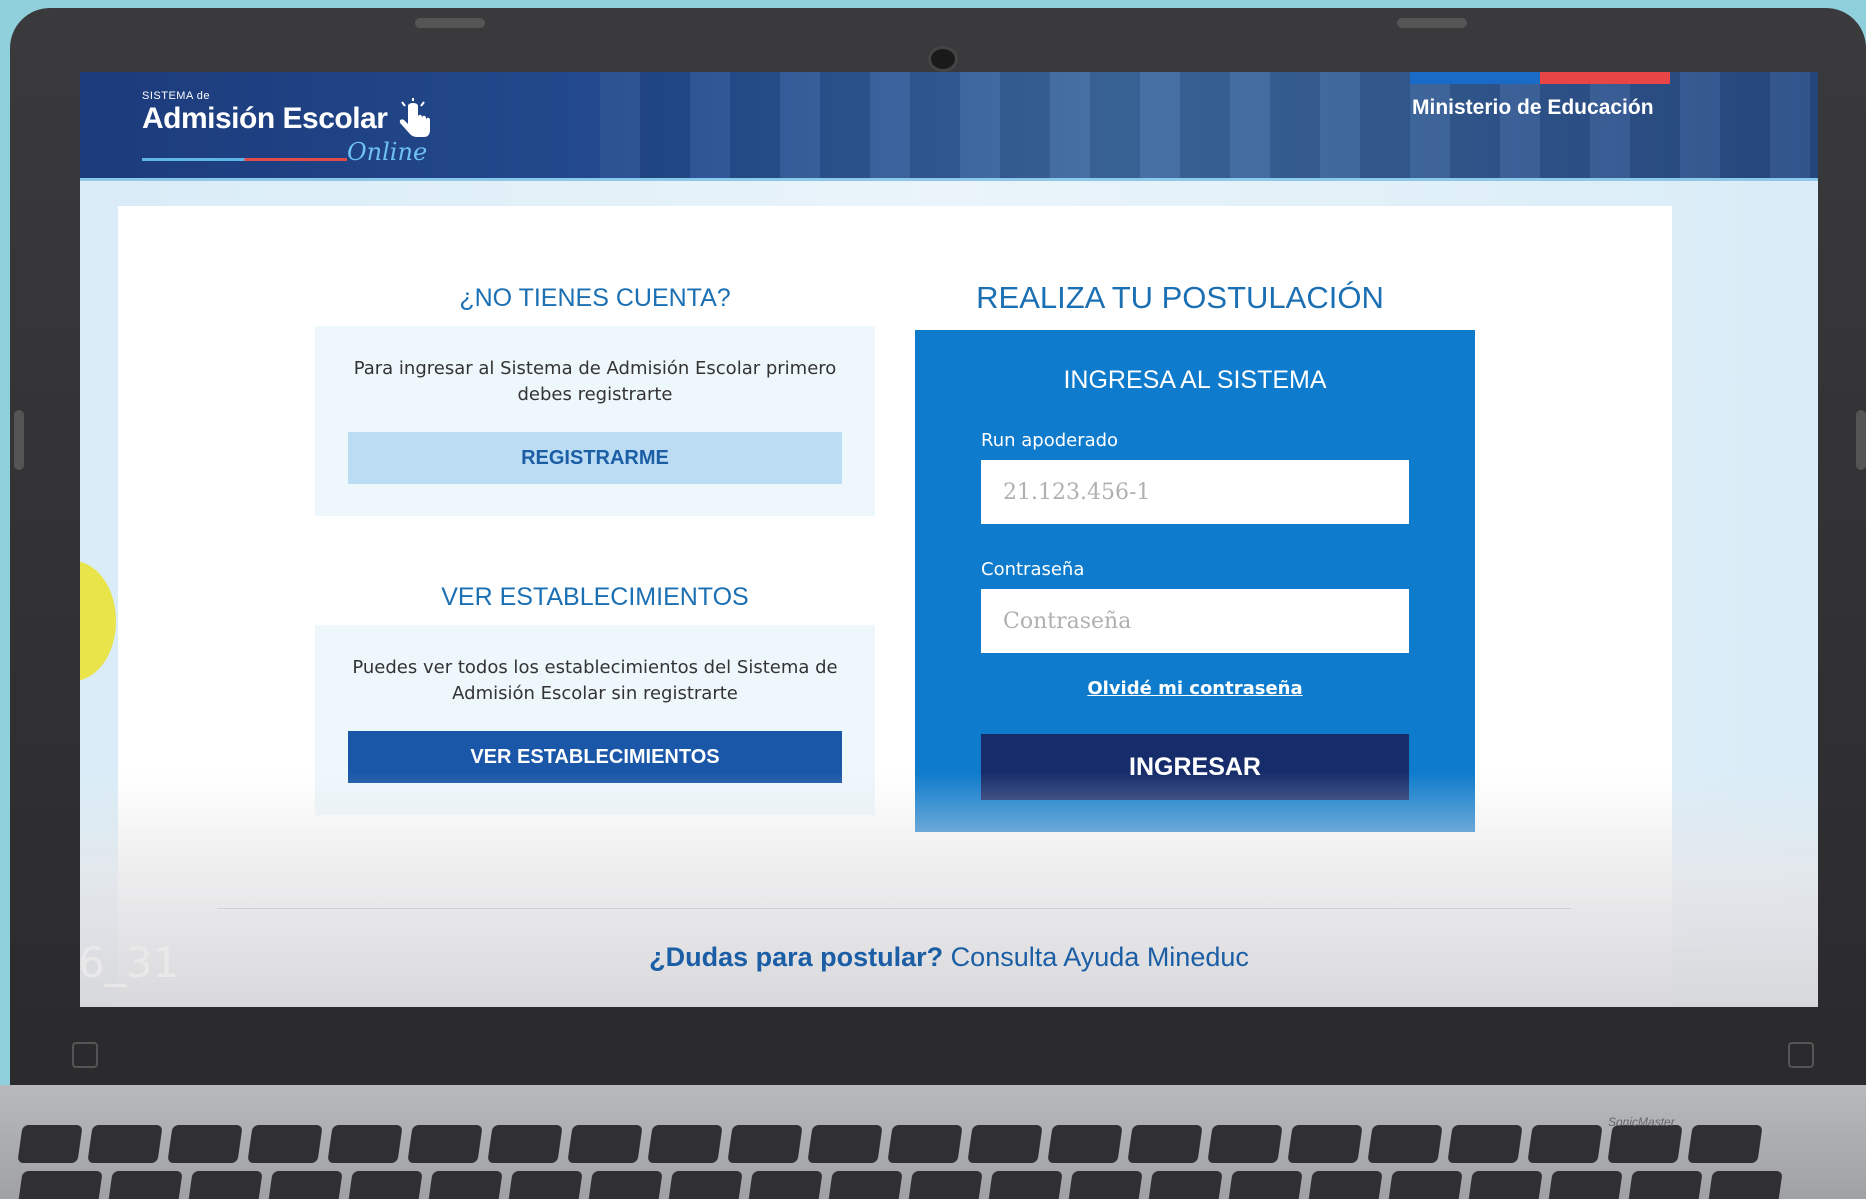 Image resolution: width=1866 pixels, height=1199 pixels. I want to click on logo-online-text: Online, so click(387, 152).